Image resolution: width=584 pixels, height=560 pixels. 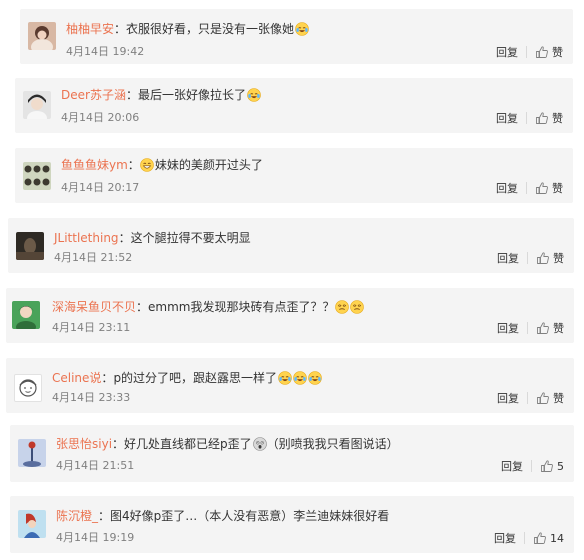 I want to click on like-count: 5, so click(x=560, y=466).